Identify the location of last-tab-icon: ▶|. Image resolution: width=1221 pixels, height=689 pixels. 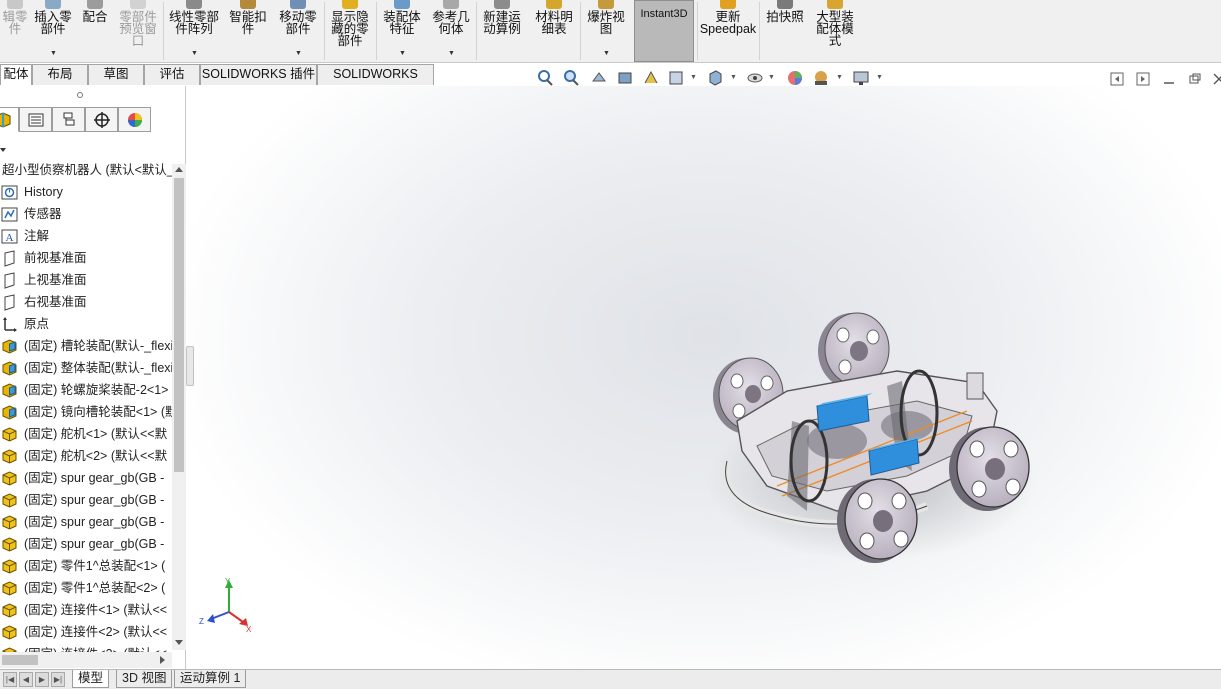
(58, 679).